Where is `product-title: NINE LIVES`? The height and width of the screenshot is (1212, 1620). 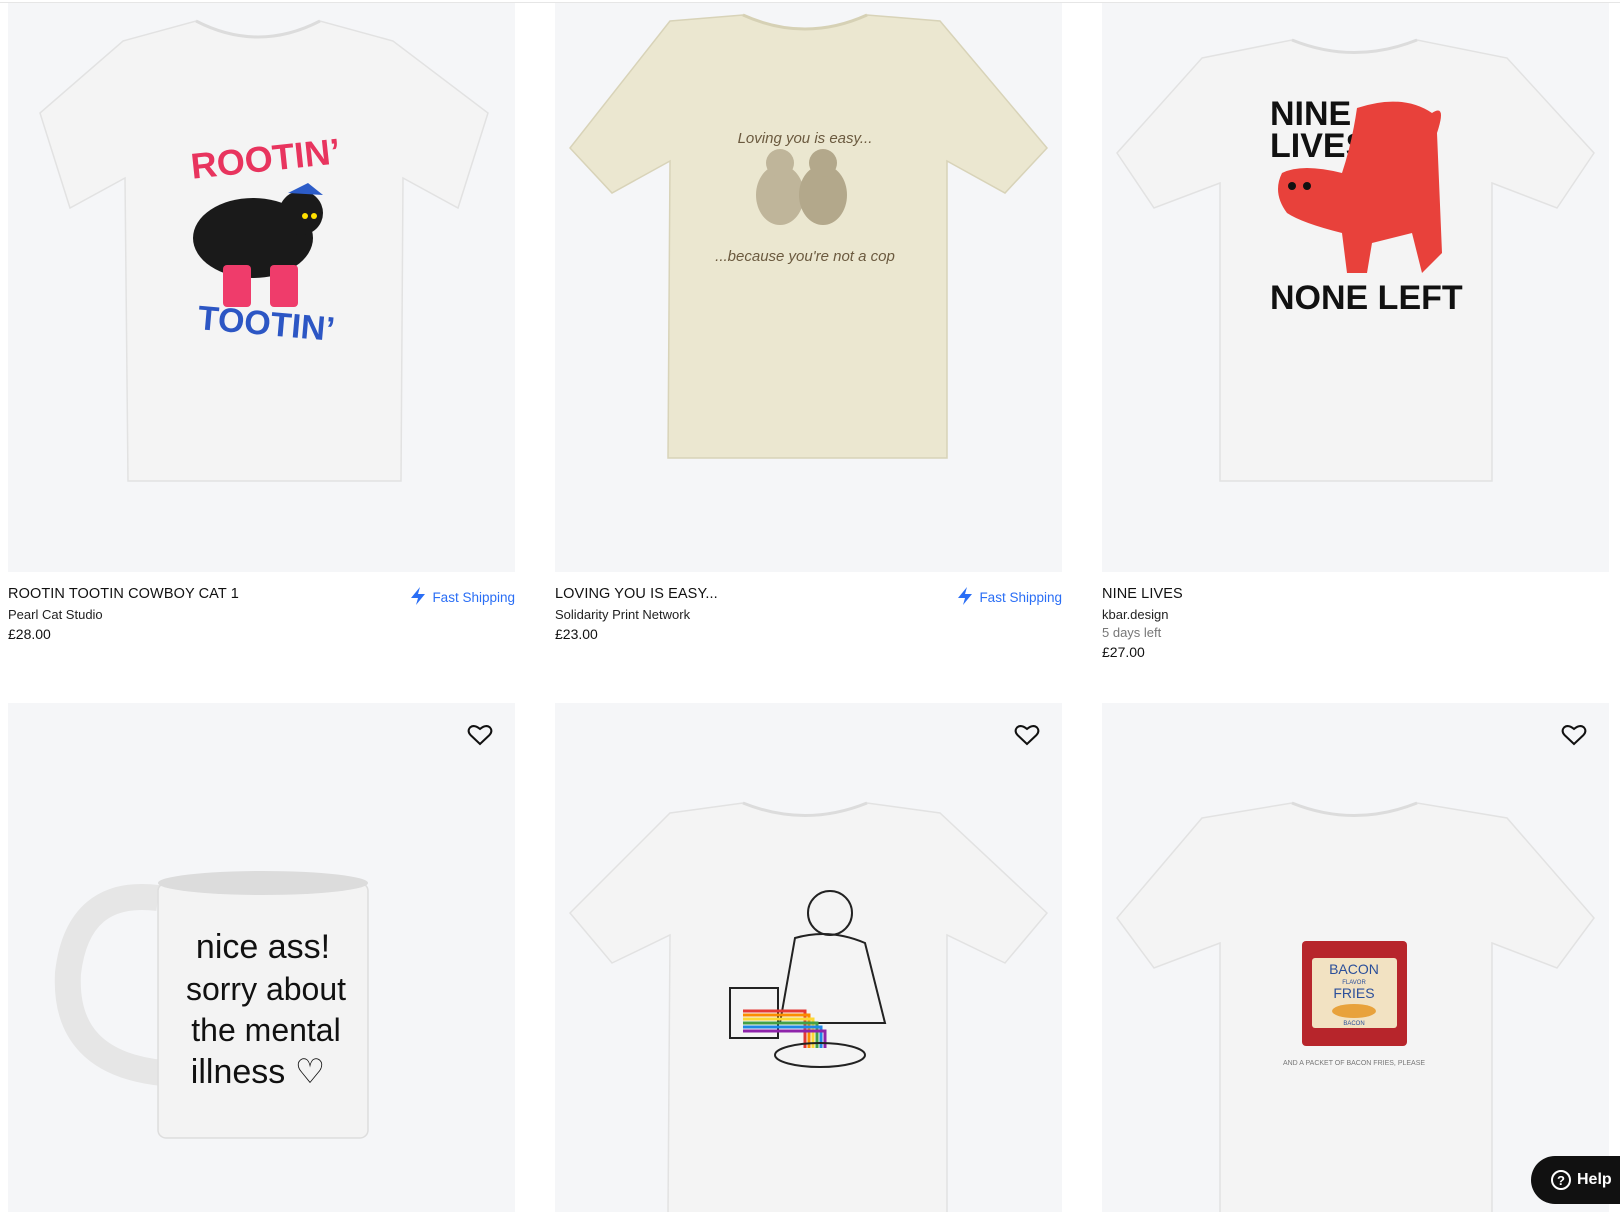 product-title: NINE LIVES is located at coordinates (1355, 594).